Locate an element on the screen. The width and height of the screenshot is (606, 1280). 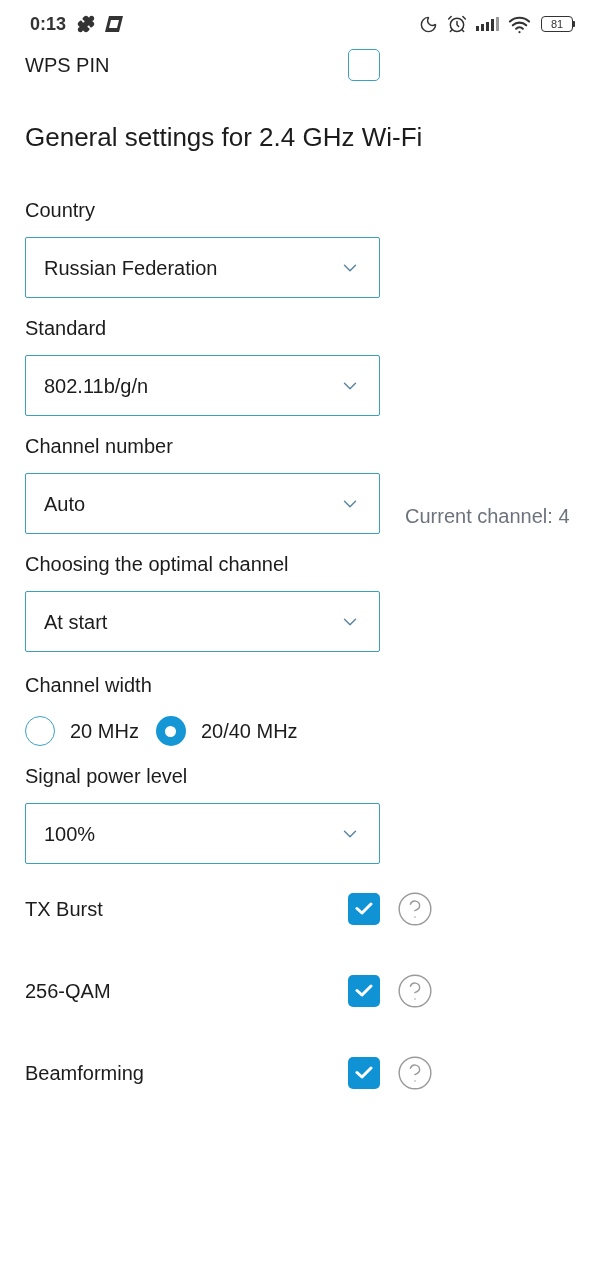
dropdown-select: Russian Federation is located at coordinates (202, 267).